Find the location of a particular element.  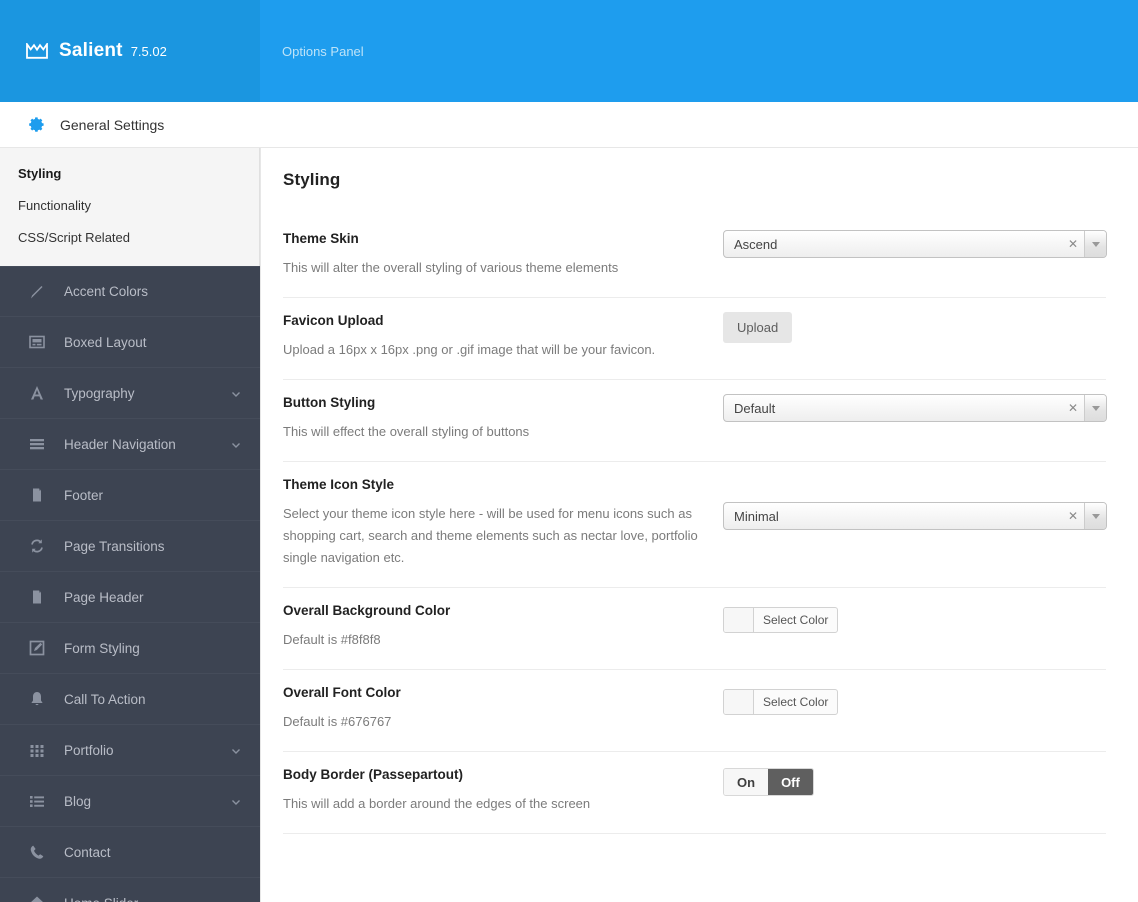

overall-font-color-picker: Select Color is located at coordinates (781, 702).